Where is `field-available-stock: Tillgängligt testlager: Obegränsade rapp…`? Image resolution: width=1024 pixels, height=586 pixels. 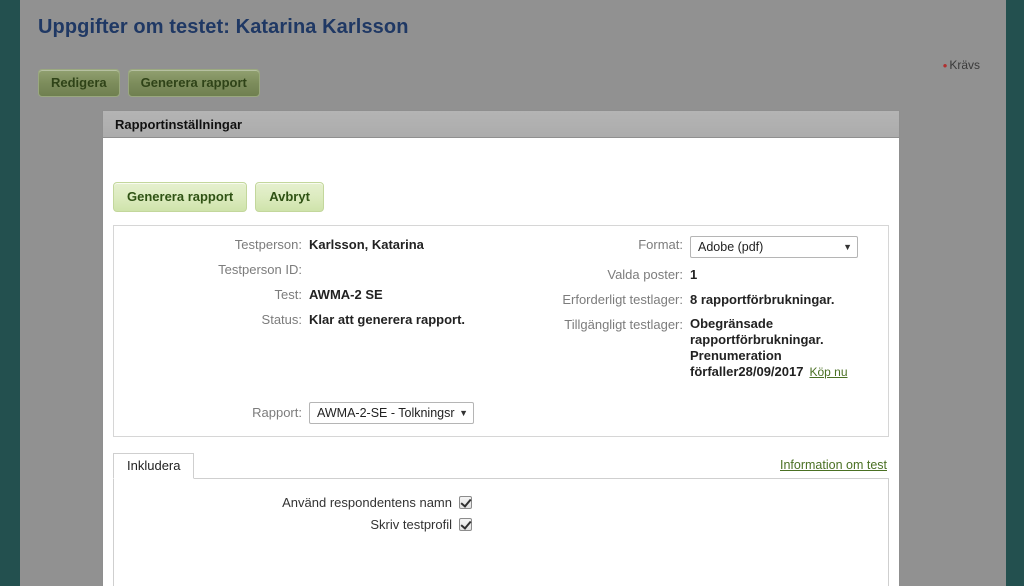 field-available-stock: Tillgängligt testlager: Obegränsade rapp… is located at coordinates (699, 348).